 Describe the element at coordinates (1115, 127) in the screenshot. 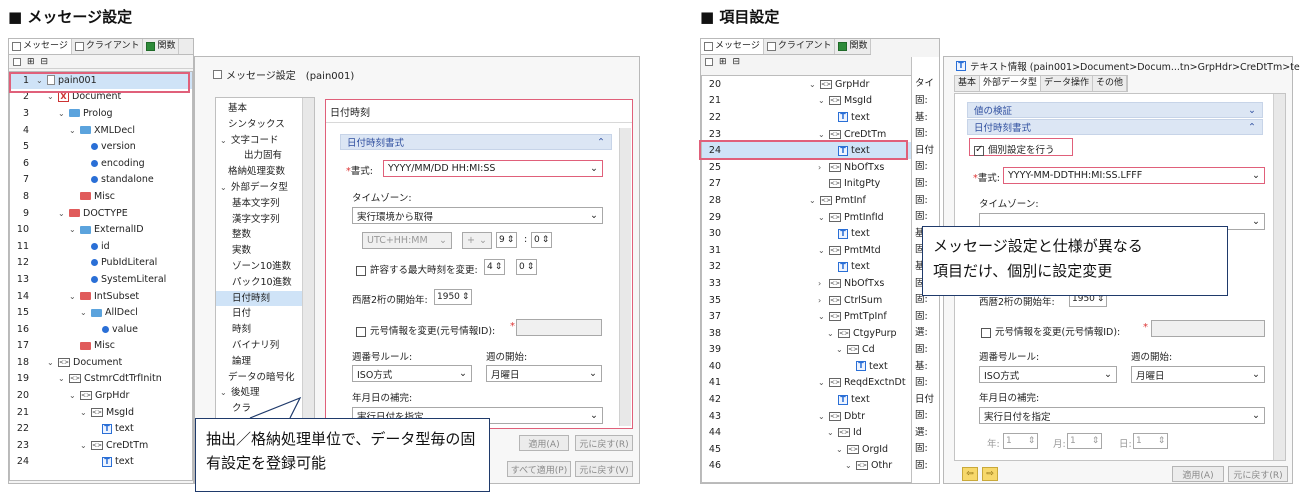

I see `datetime-format-section: 日付時刻書式 ⌃` at that location.